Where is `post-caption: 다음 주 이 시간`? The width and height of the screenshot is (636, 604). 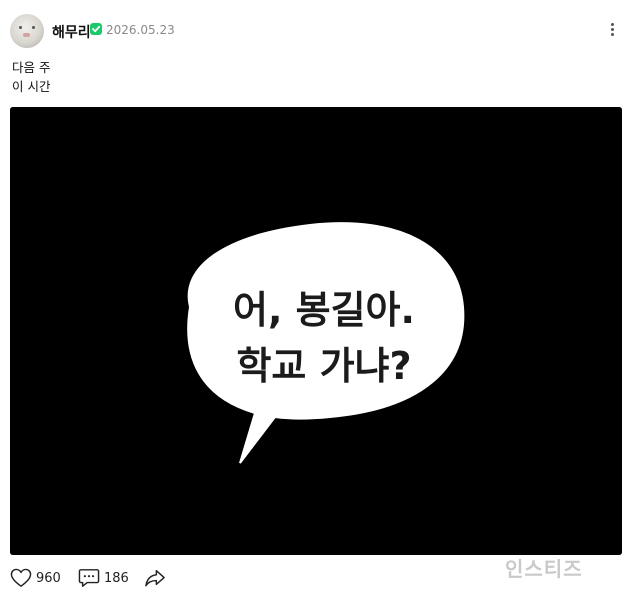 post-caption: 다음 주 이 시간 is located at coordinates (31, 77).